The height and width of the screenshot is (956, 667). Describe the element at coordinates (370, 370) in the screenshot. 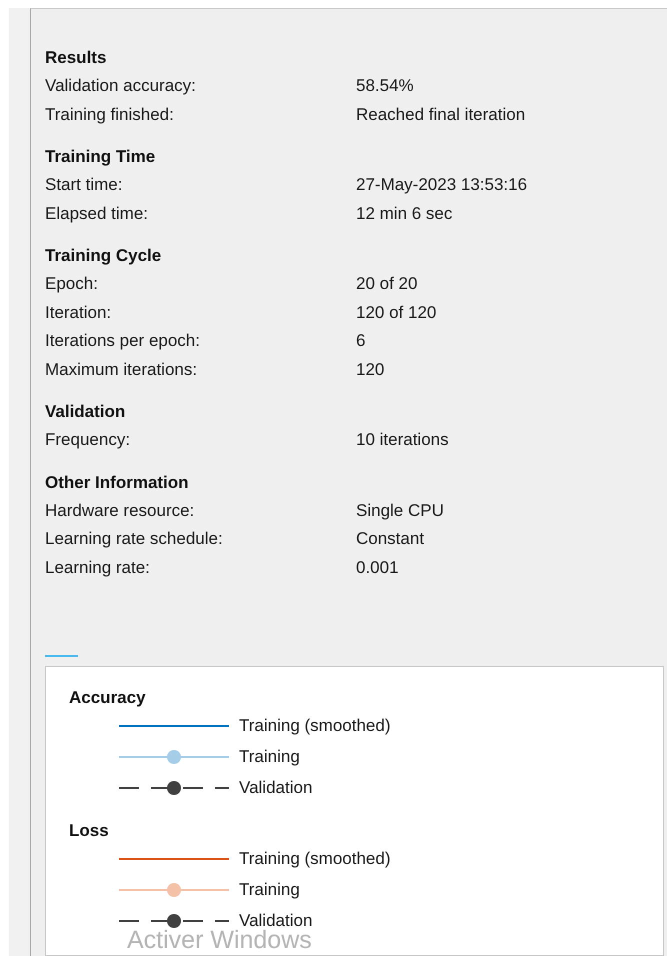

I see `field-value: 120` at that location.